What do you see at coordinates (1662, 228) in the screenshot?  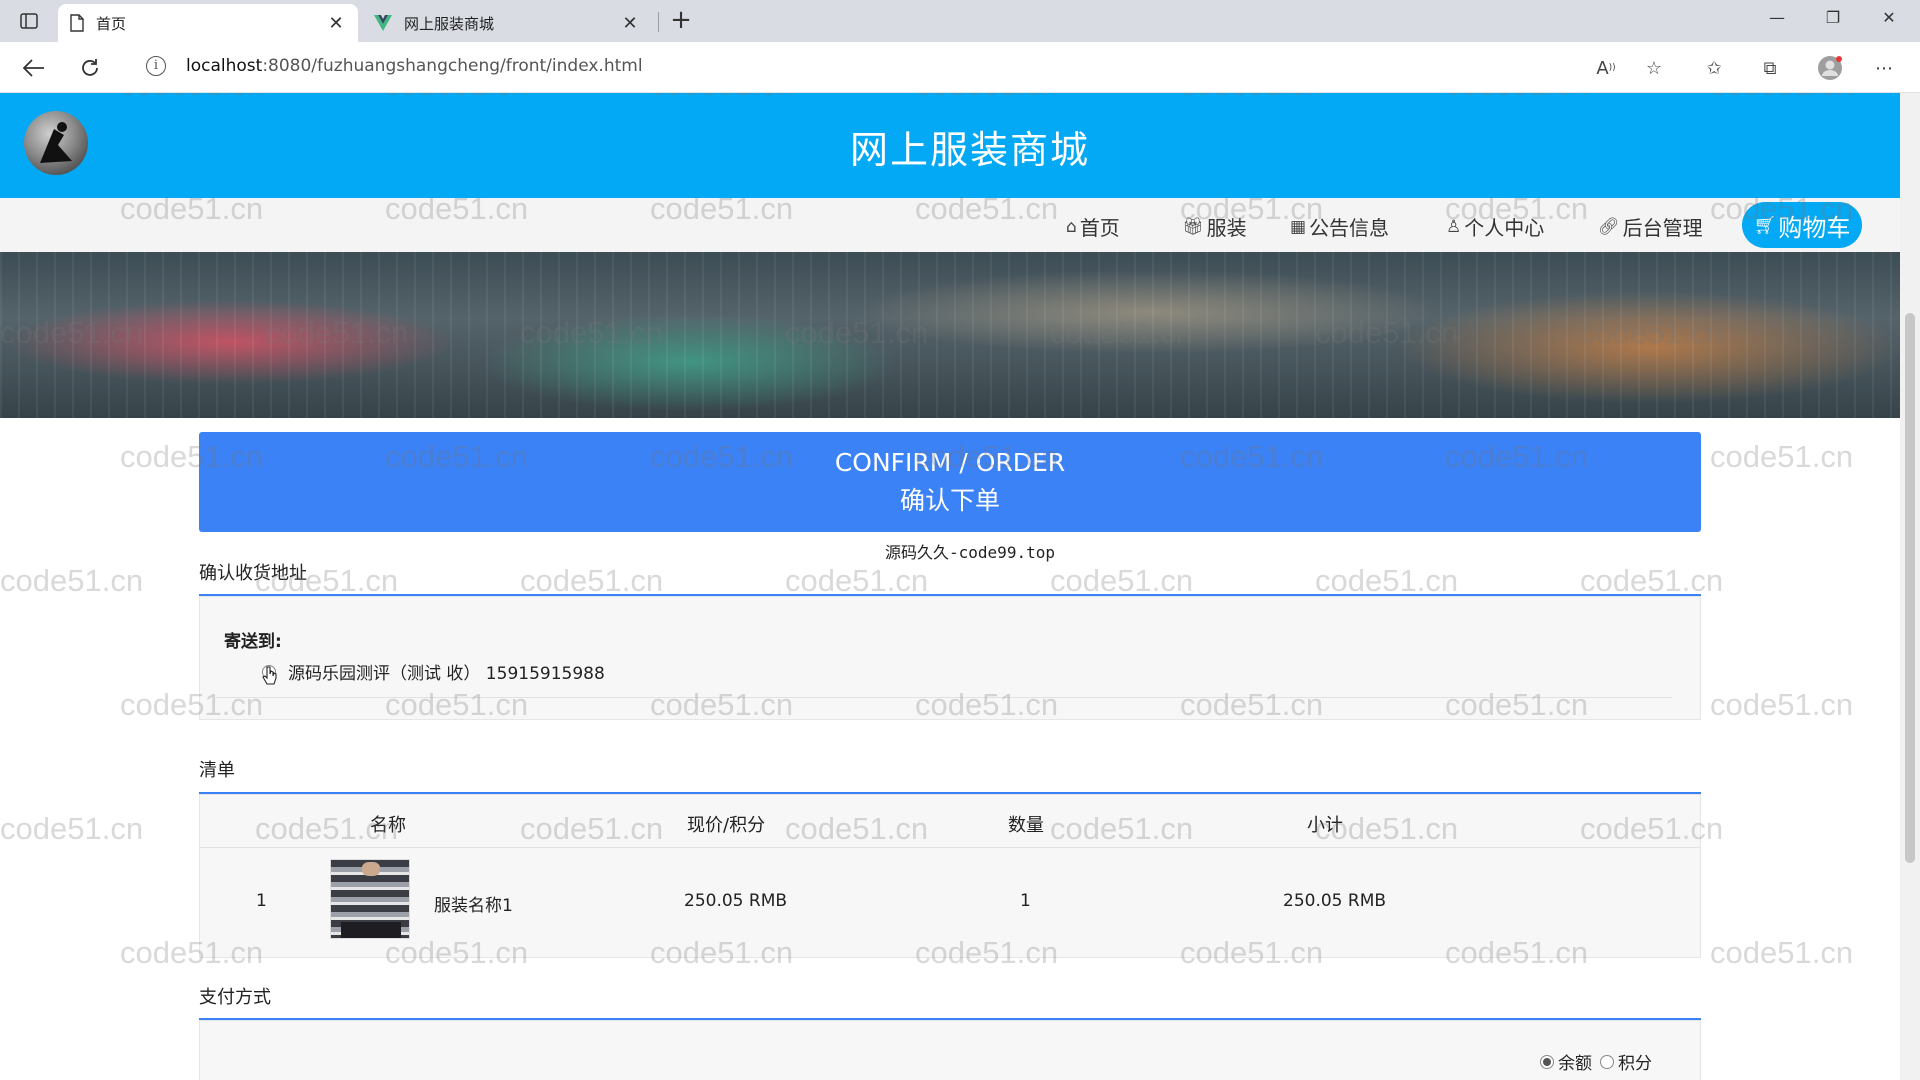 I see `nav-label: 后台管理` at bounding box center [1662, 228].